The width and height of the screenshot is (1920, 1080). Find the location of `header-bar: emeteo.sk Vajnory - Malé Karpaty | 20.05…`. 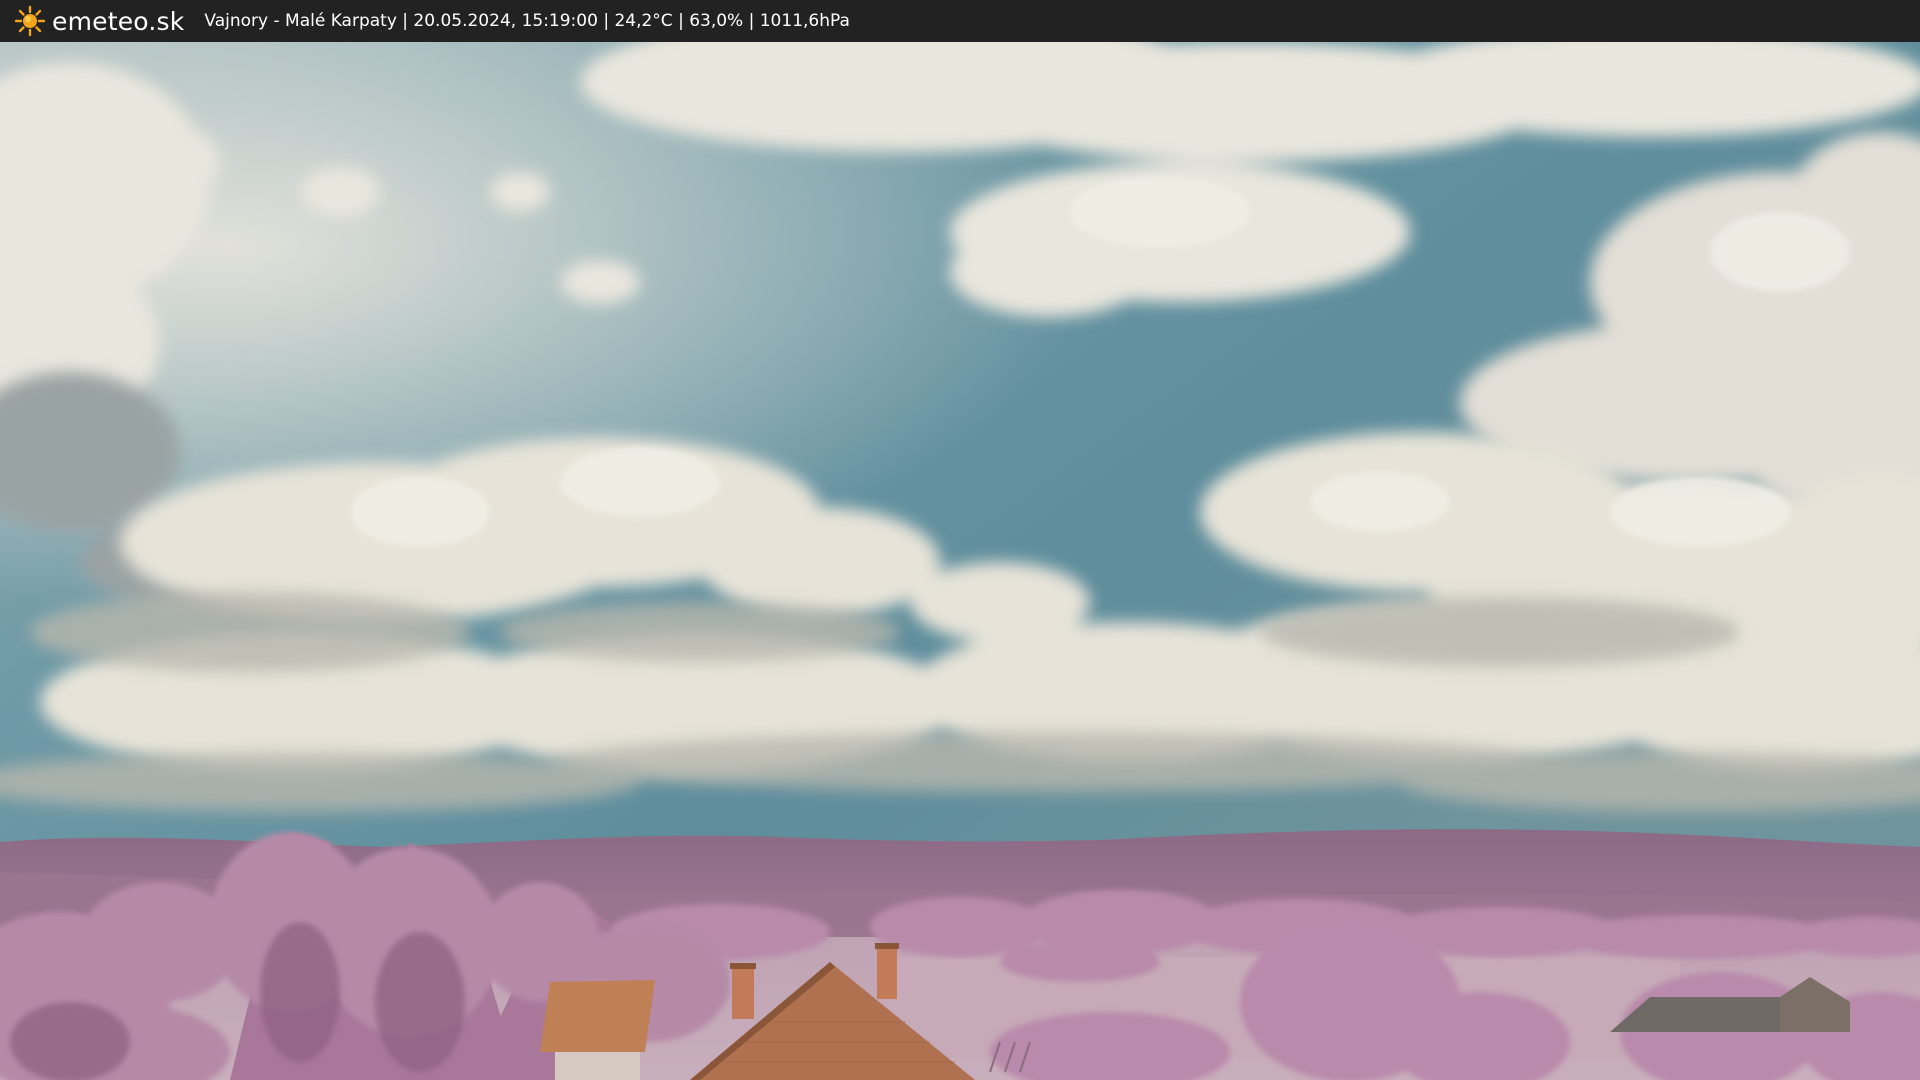

header-bar: emeteo.sk Vajnory - Malé Karpaty | 20.05… is located at coordinates (960, 21).